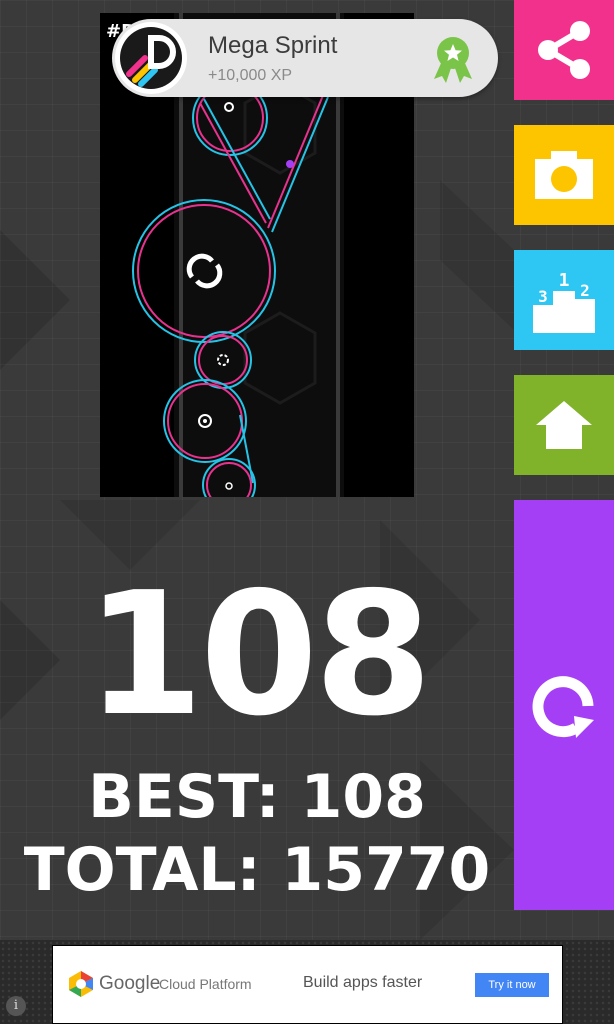  Describe the element at coordinates (363, 982) in the screenshot. I see `ad-tagline: Build apps faster` at that location.